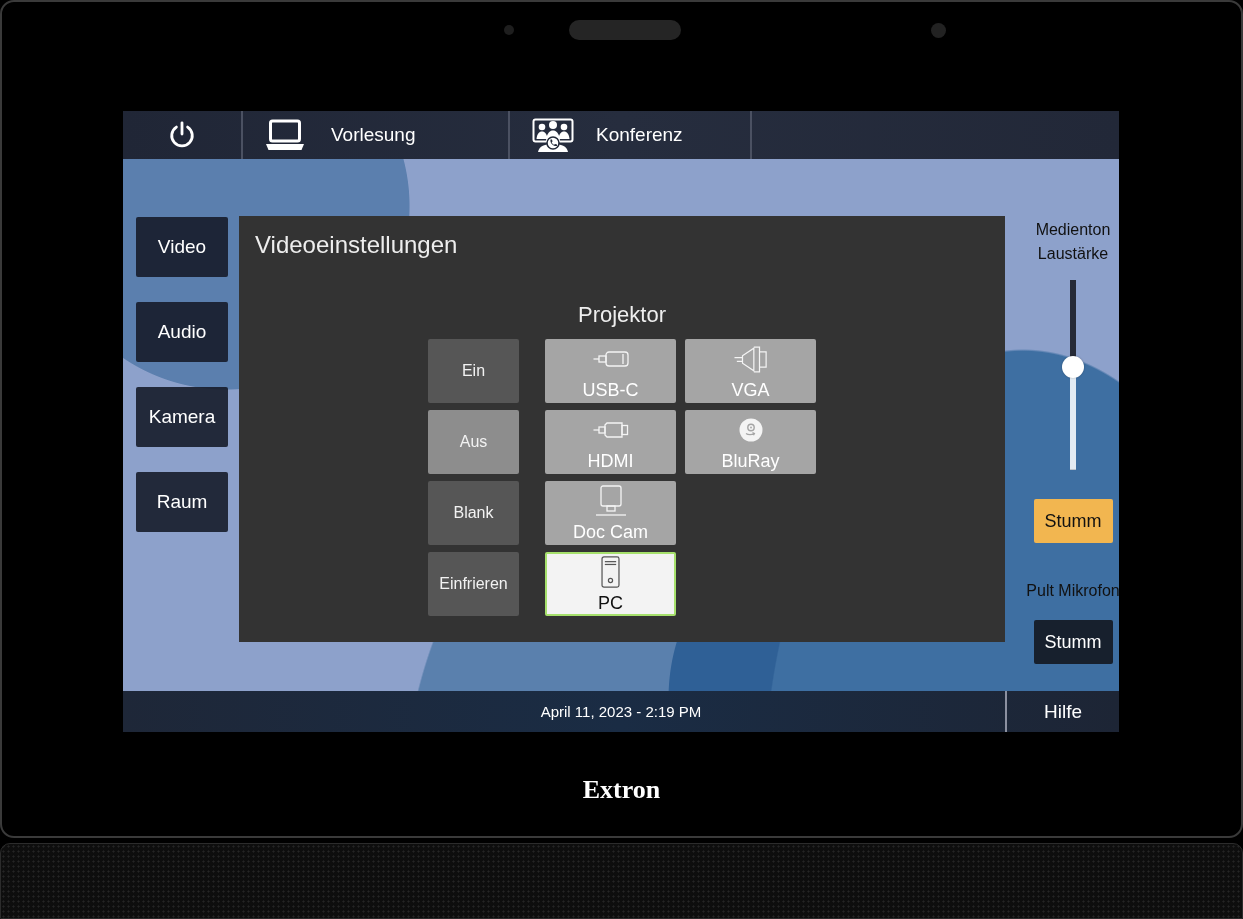 Image resolution: width=1243 pixels, height=919 pixels. Describe the element at coordinates (182, 135) in the screenshot. I see `power-icon` at that location.